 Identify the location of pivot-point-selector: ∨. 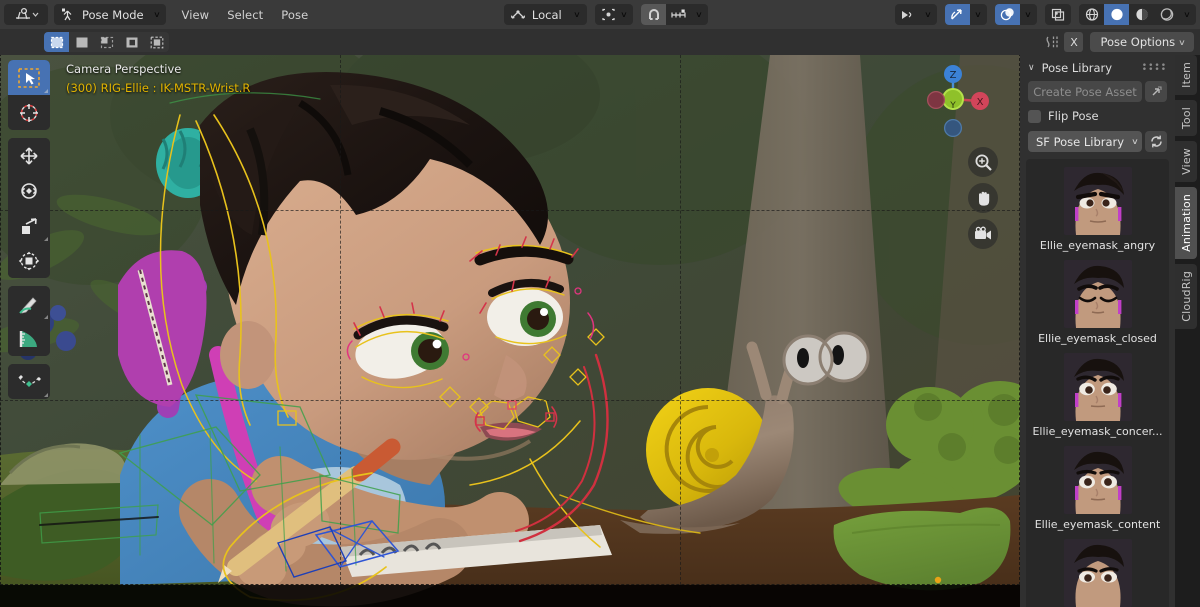
(614, 14).